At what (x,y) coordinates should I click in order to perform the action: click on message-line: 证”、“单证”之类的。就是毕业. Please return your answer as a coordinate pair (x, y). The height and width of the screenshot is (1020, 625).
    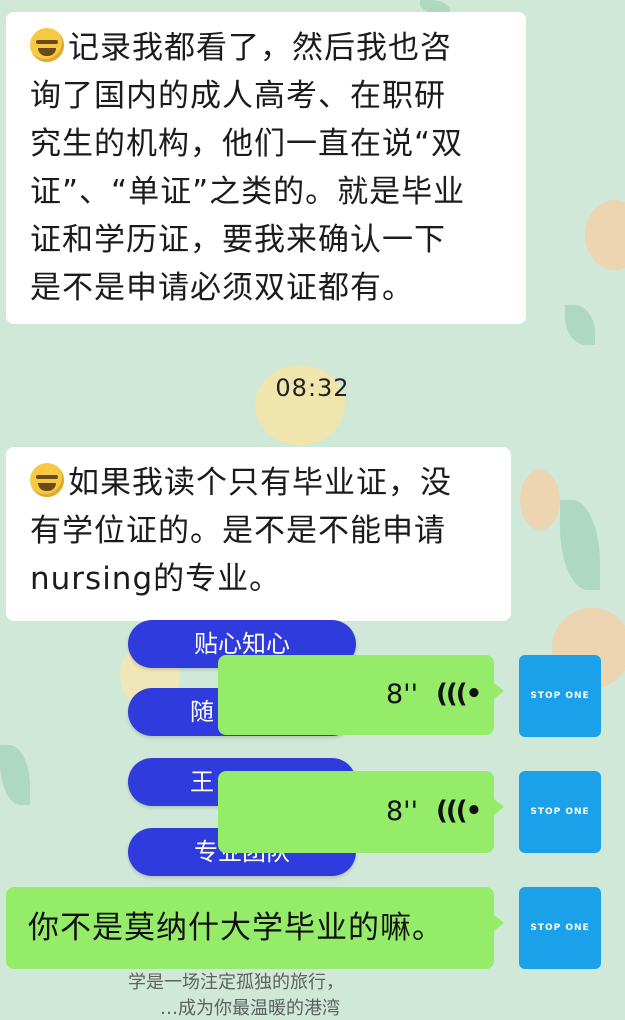
    Looking at the image, I should click on (248, 192).